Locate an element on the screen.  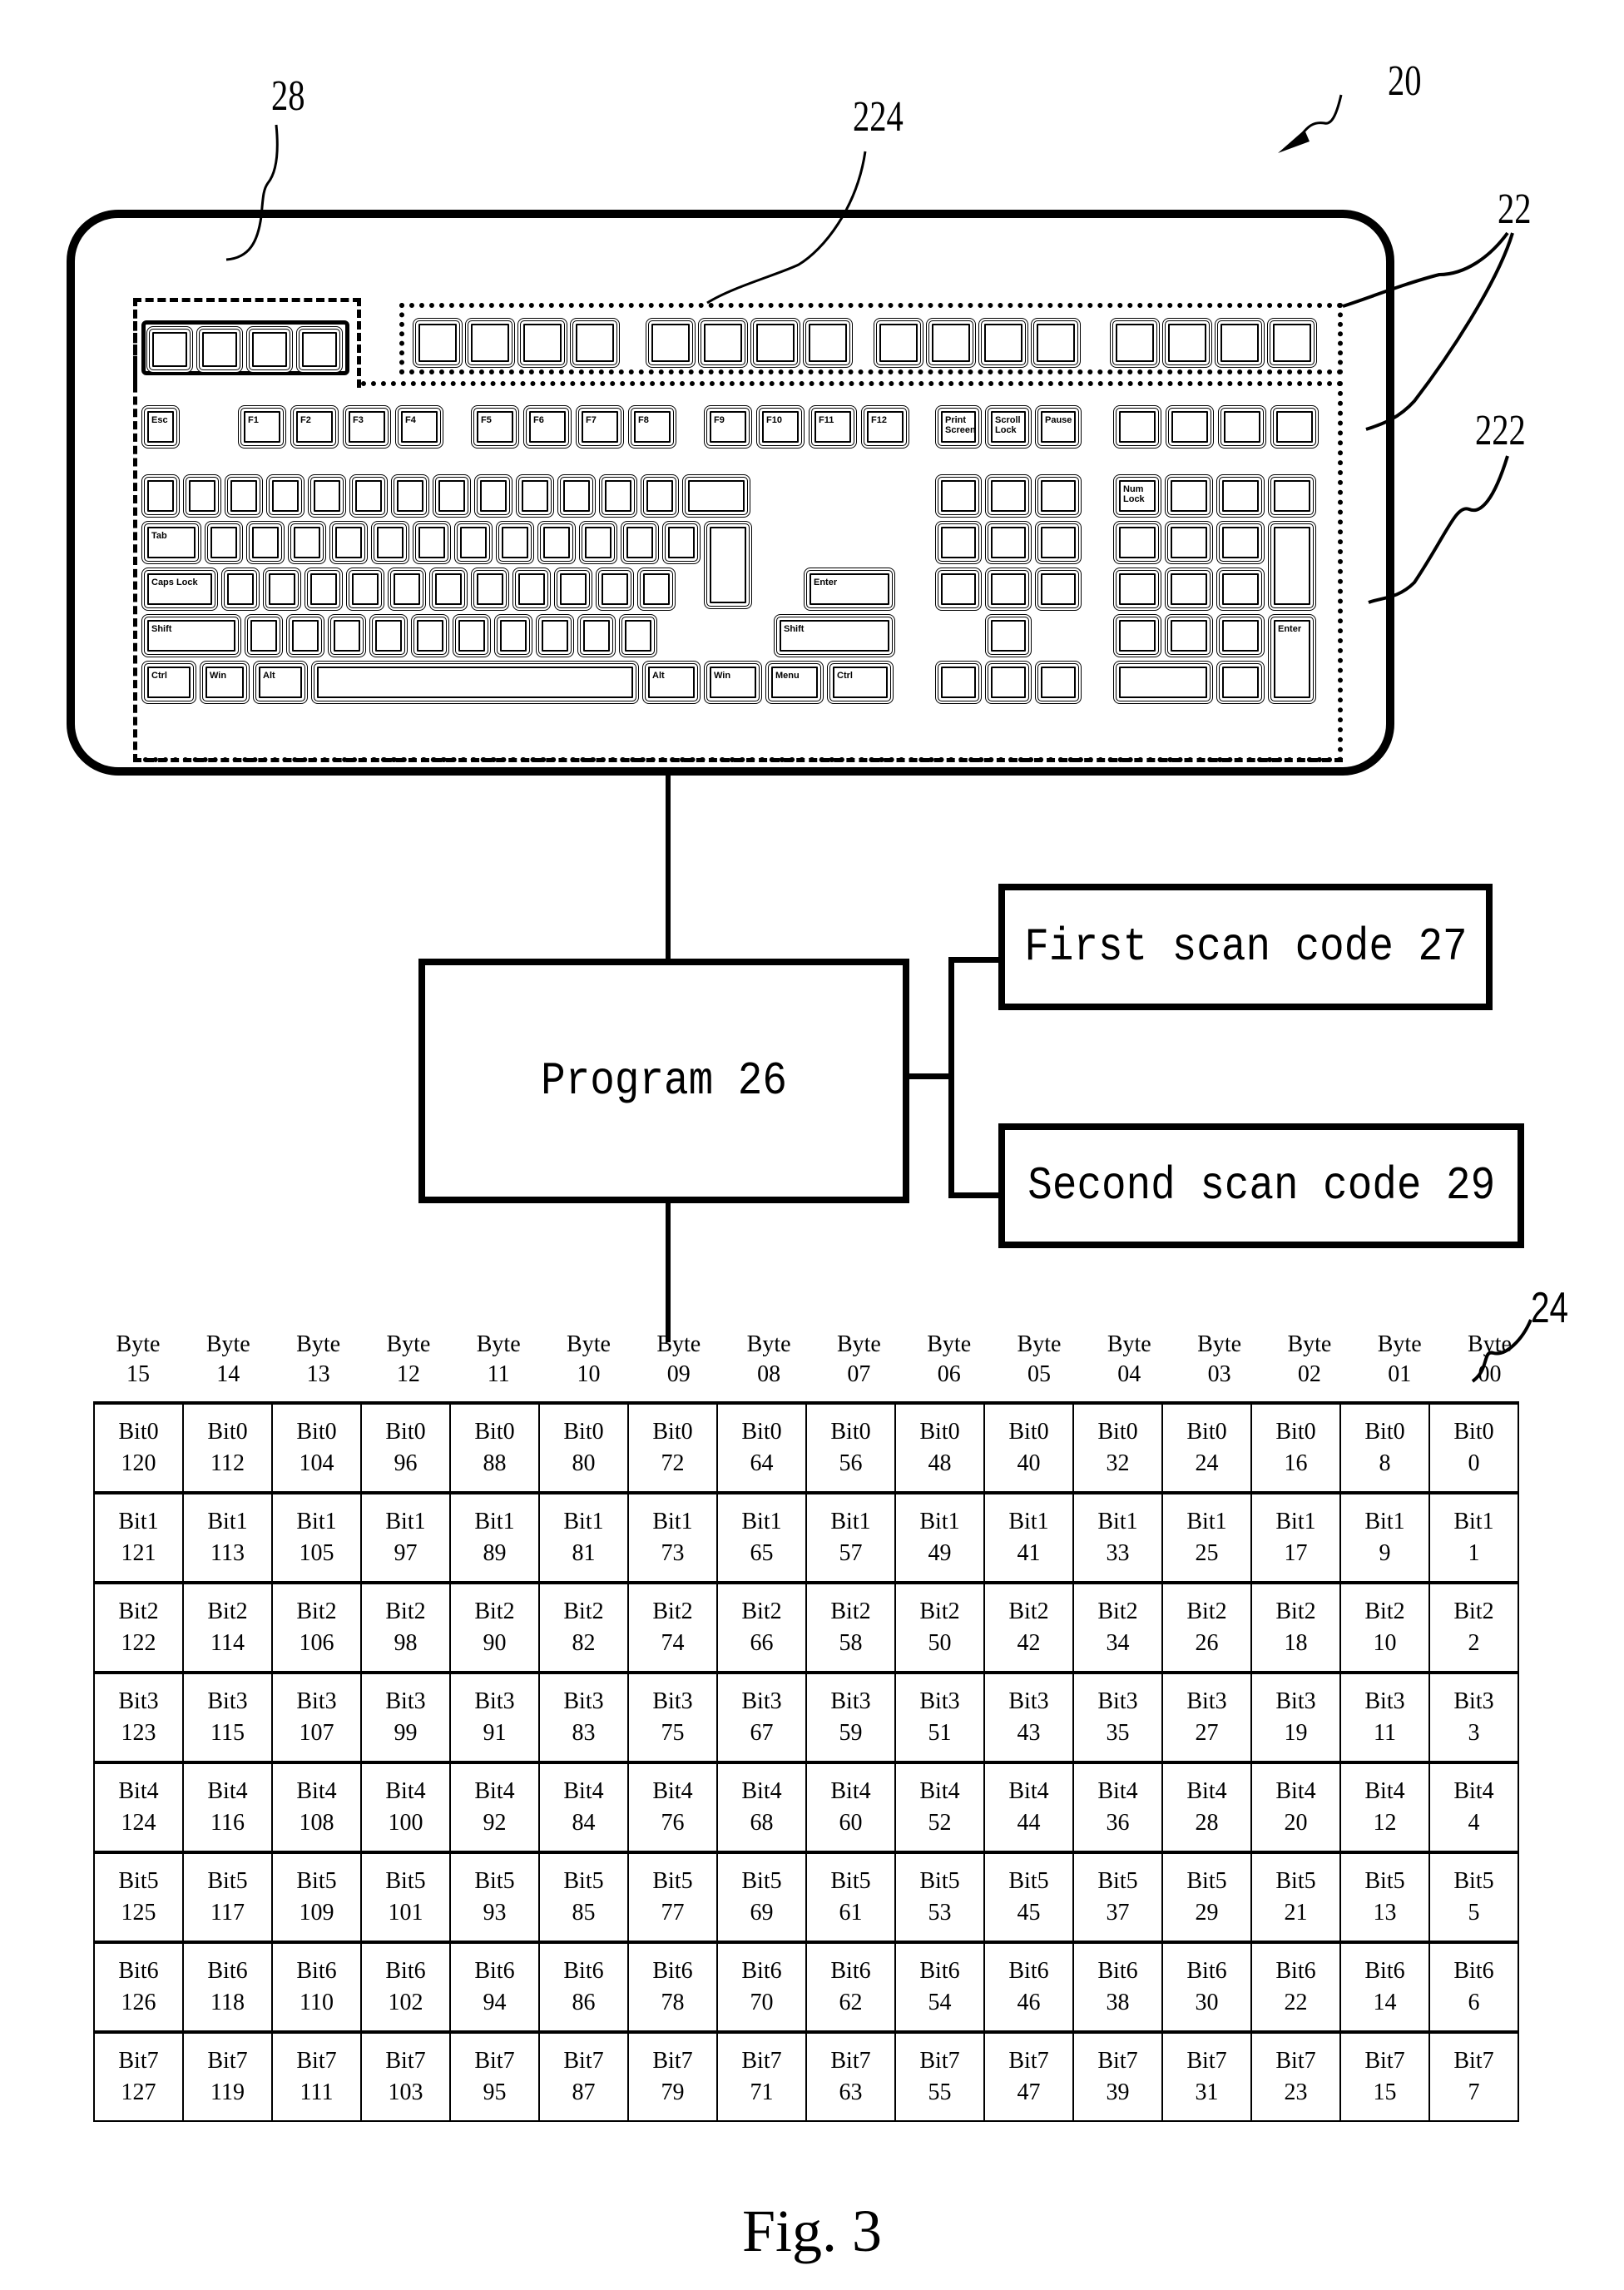
bit-cell-index: 116 is located at coordinates (228, 1823).